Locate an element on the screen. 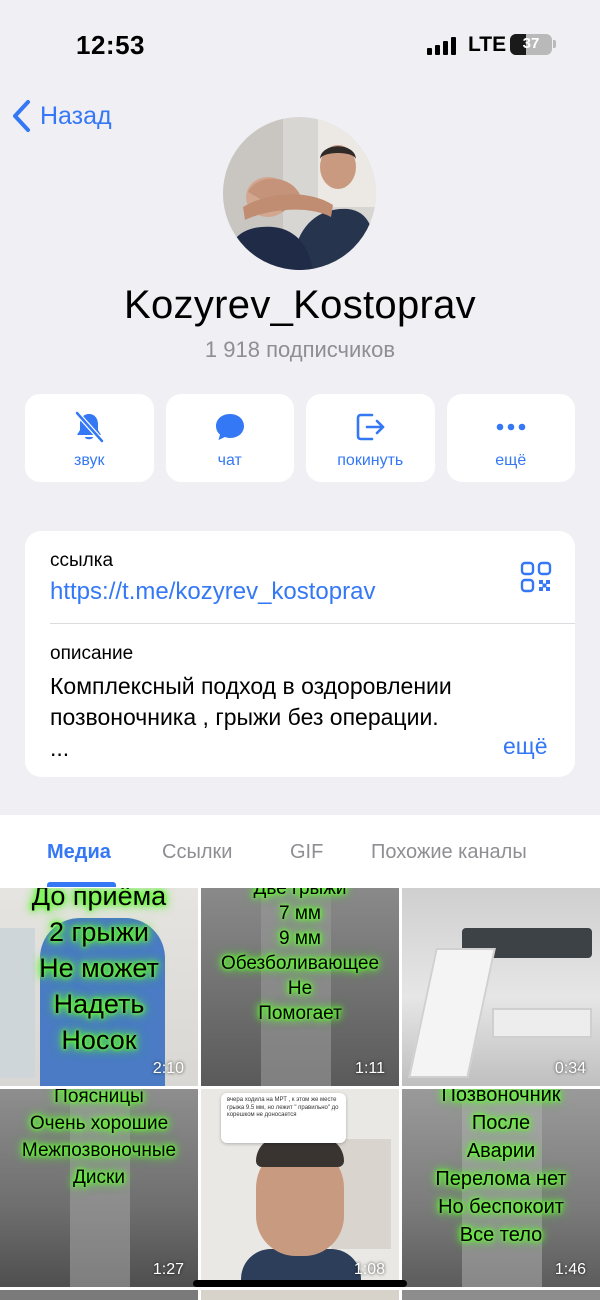  action-row: звук чат покинуть ещё is located at coordinates (300, 438).